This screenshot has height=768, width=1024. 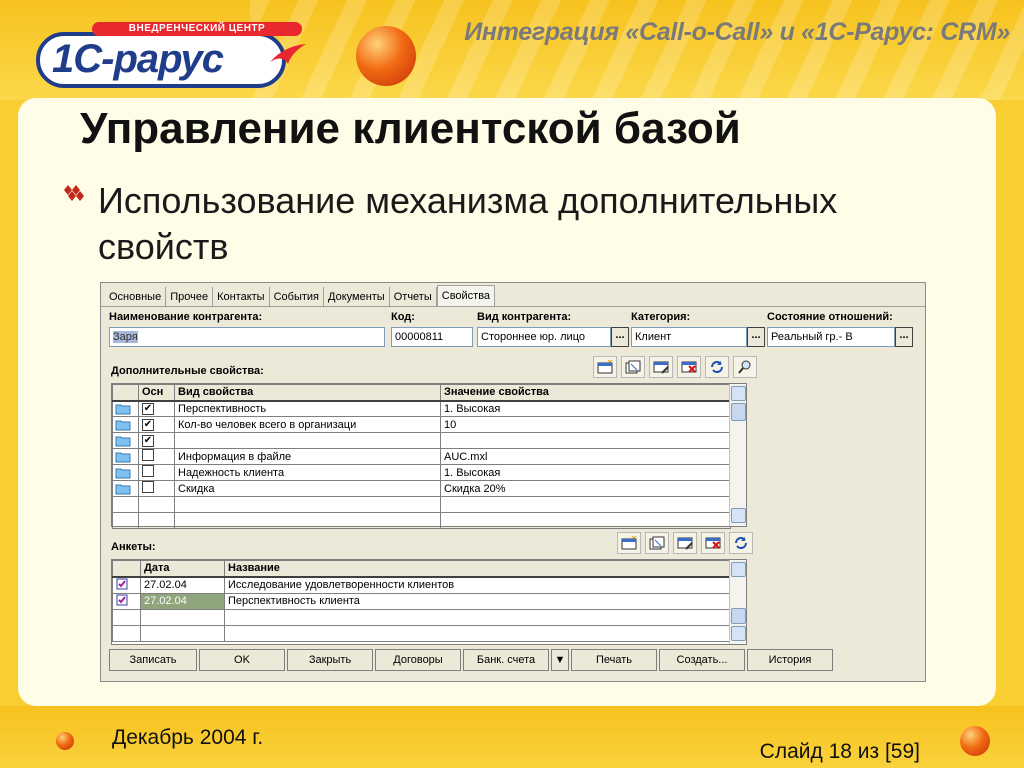 I want to click on name-field: Заря, so click(x=247, y=337).